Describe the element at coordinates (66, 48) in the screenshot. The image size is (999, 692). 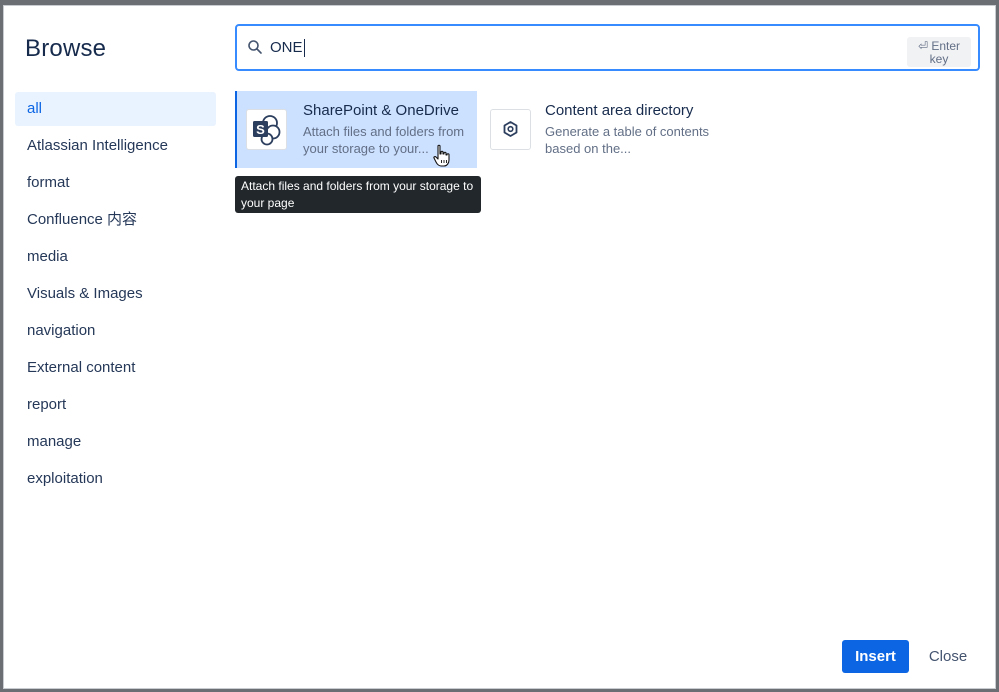
I see `dialog-title: Browse` at that location.